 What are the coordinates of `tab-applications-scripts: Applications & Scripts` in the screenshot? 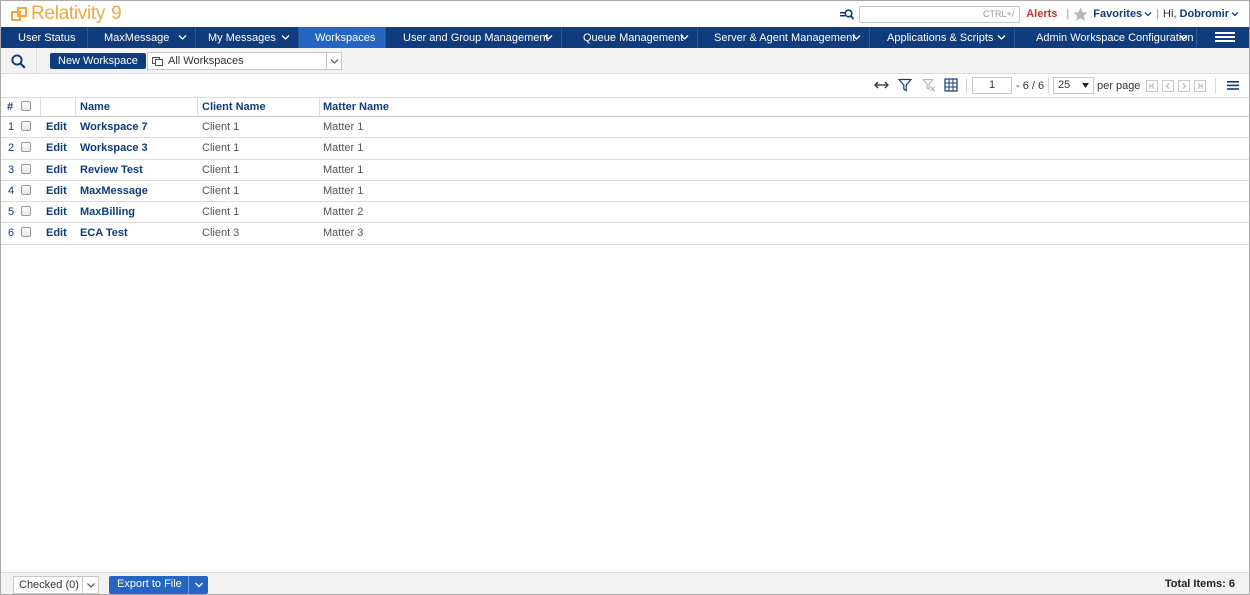 It's located at (942, 37).